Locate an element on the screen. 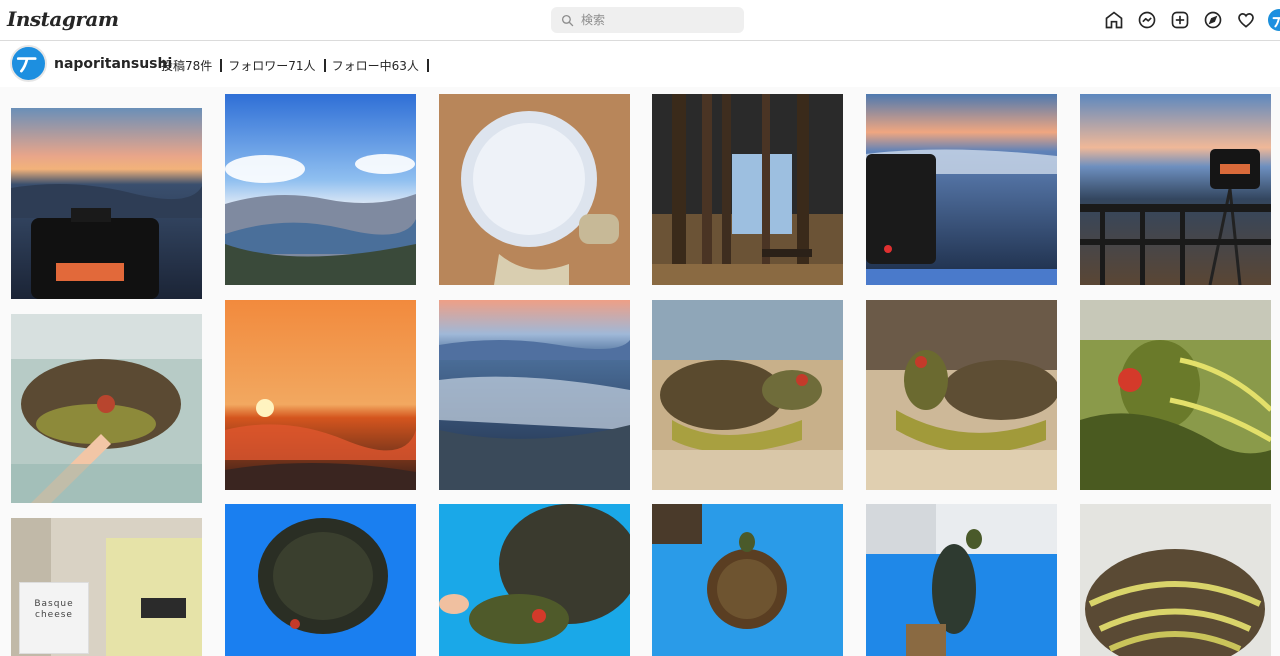 Image resolution: width=1280 pixels, height=656 pixels. profile-stats: 投稿78件 フォロワー71人 フォロー中63人 is located at coordinates (298, 65).